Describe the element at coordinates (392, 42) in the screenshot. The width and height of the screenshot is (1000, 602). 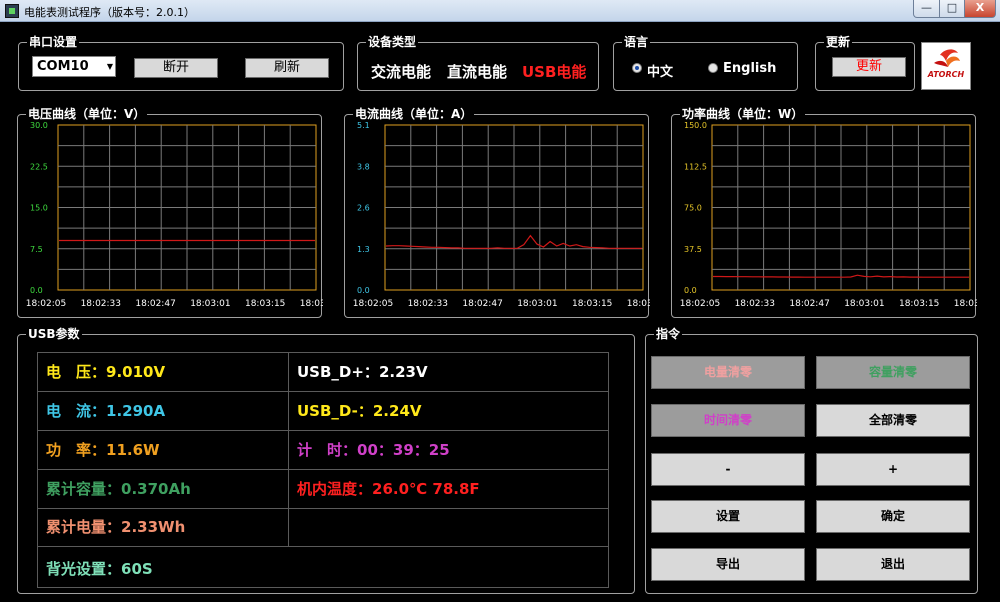
I see `device-type-label: 设备类型` at that location.